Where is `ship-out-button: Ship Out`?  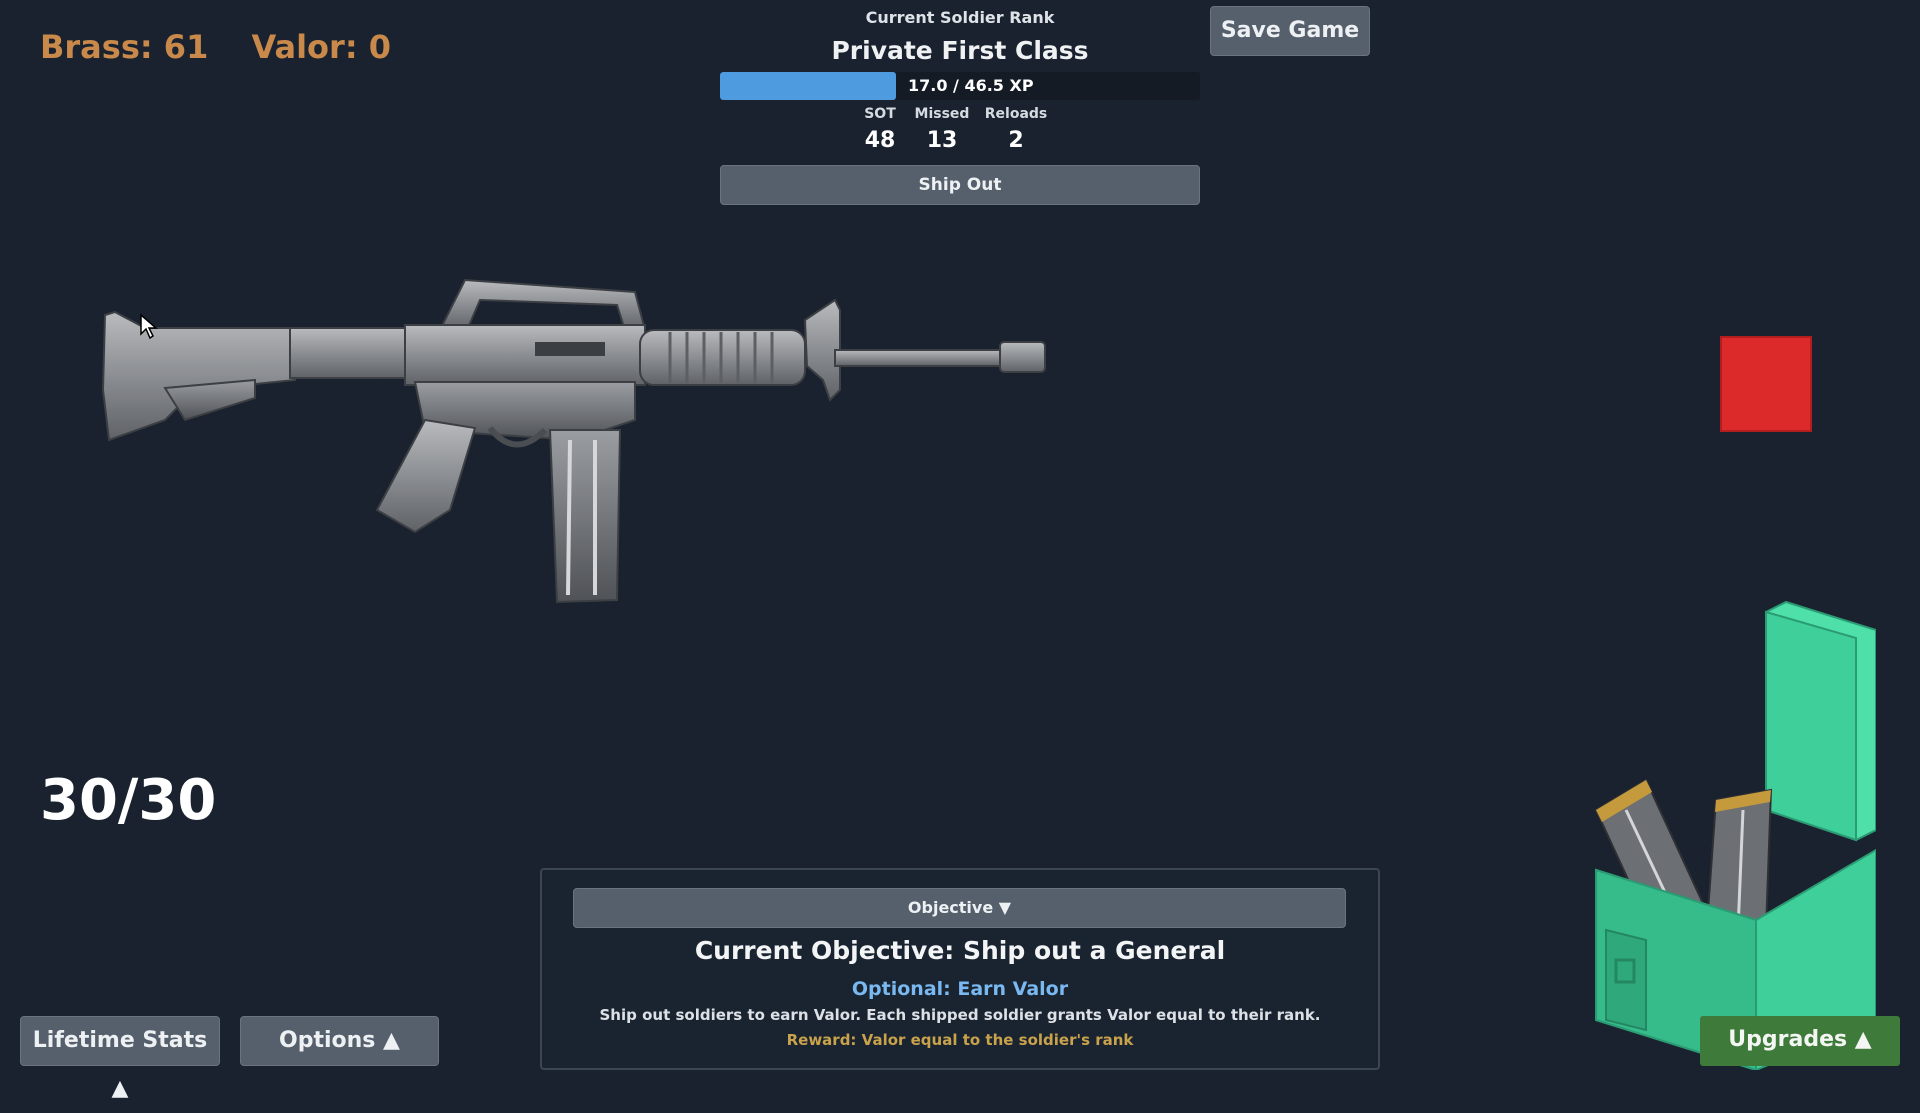 ship-out-button: Ship Out is located at coordinates (960, 185).